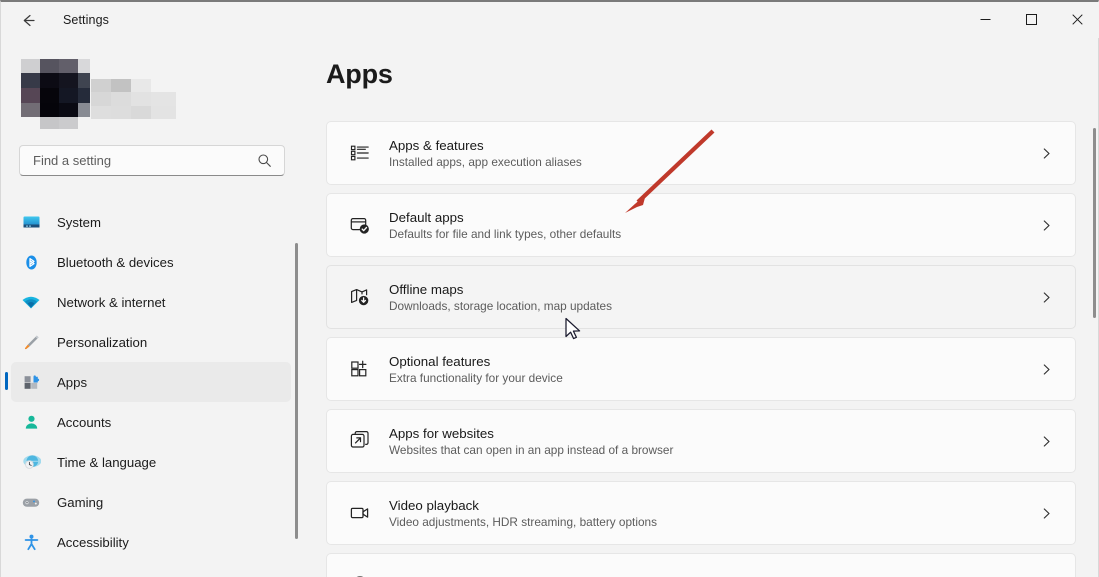 The height and width of the screenshot is (577, 1099). I want to click on window-controls, so click(1030, 19).